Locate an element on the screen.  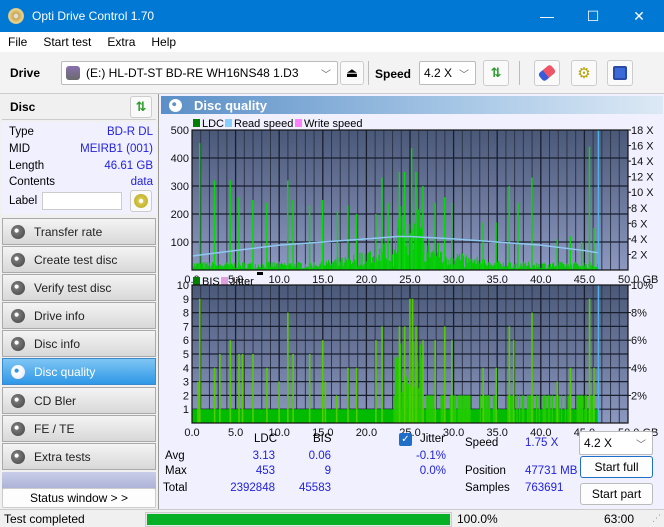
erase-button is located at coordinates (547, 73).